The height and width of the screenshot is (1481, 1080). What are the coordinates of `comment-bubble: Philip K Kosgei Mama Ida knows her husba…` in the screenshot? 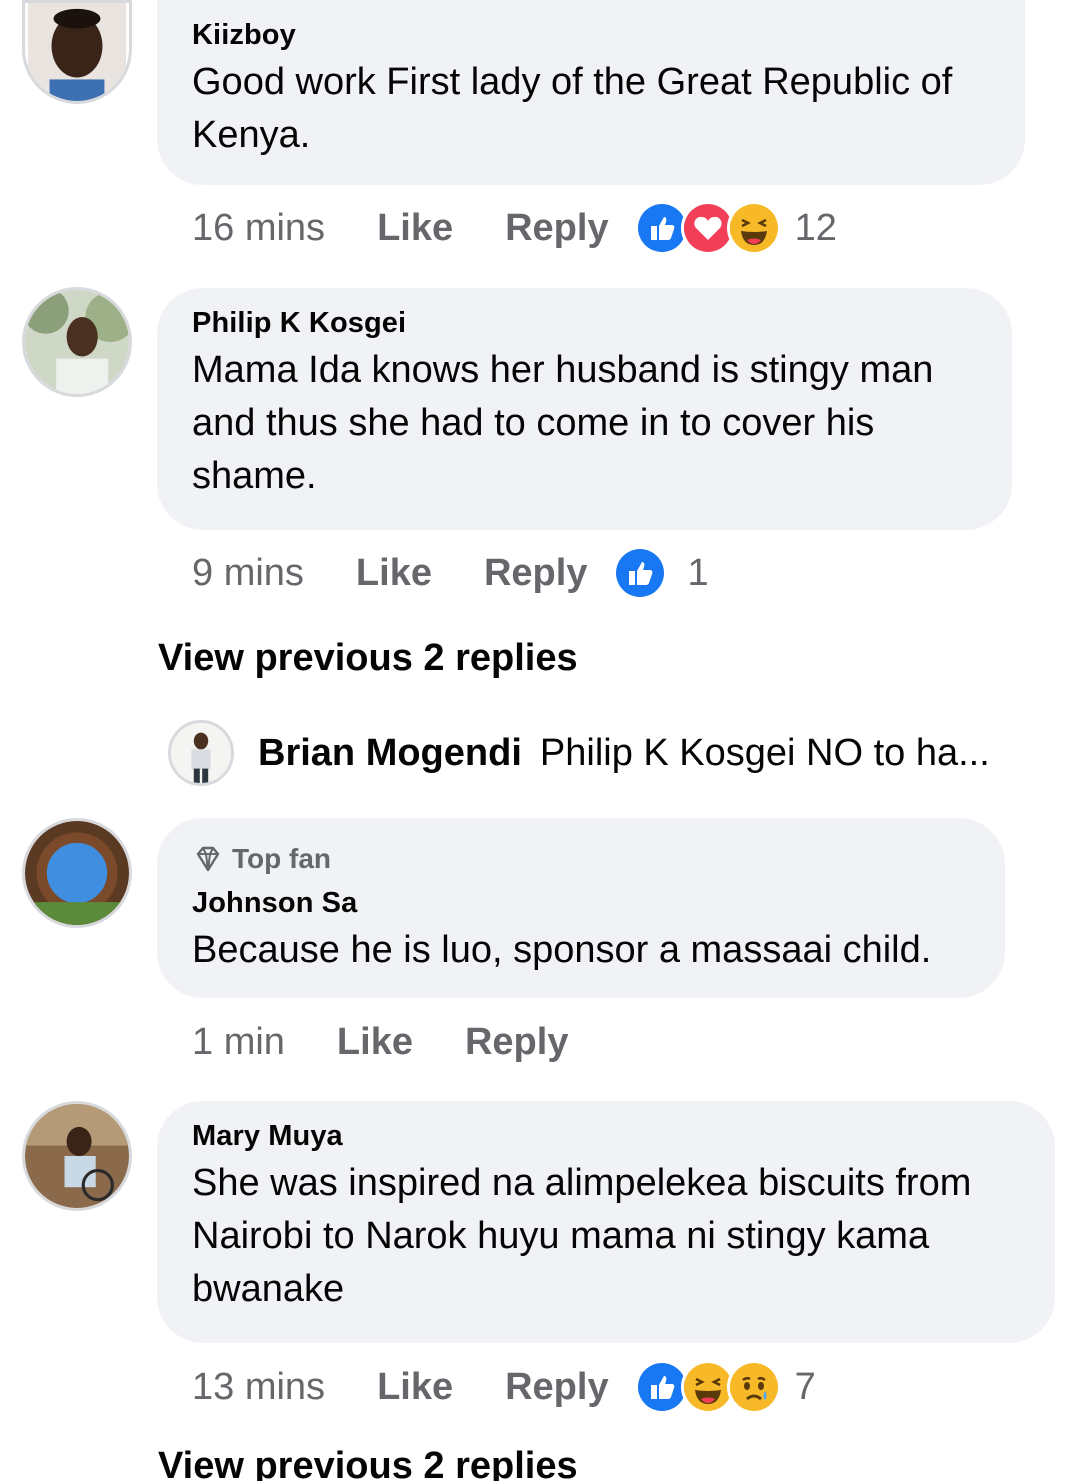 It's located at (584, 409).